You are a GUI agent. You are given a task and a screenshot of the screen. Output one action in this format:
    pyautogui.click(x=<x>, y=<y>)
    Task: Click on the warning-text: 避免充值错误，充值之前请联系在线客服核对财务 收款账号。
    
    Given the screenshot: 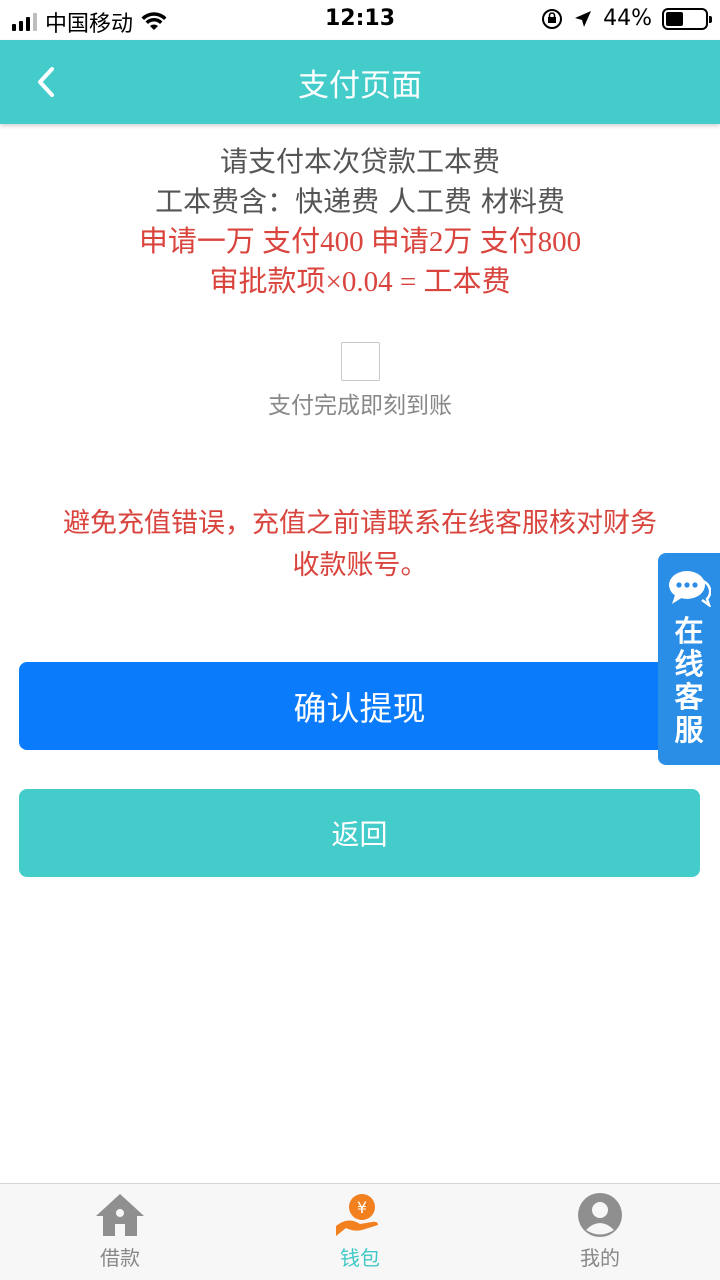 What is the action you would take?
    pyautogui.click(x=360, y=545)
    